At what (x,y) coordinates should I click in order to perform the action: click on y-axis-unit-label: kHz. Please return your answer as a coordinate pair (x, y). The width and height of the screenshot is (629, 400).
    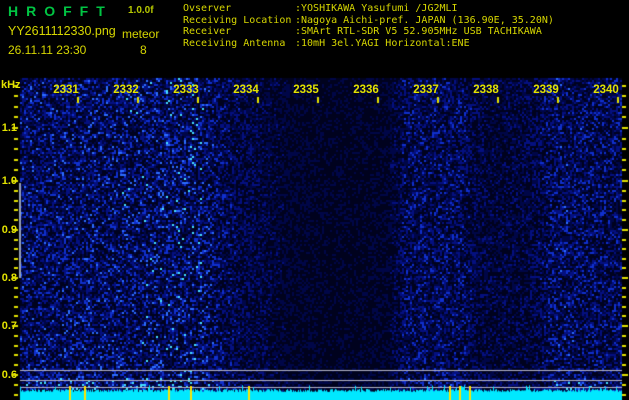
    Looking at the image, I should click on (11, 85).